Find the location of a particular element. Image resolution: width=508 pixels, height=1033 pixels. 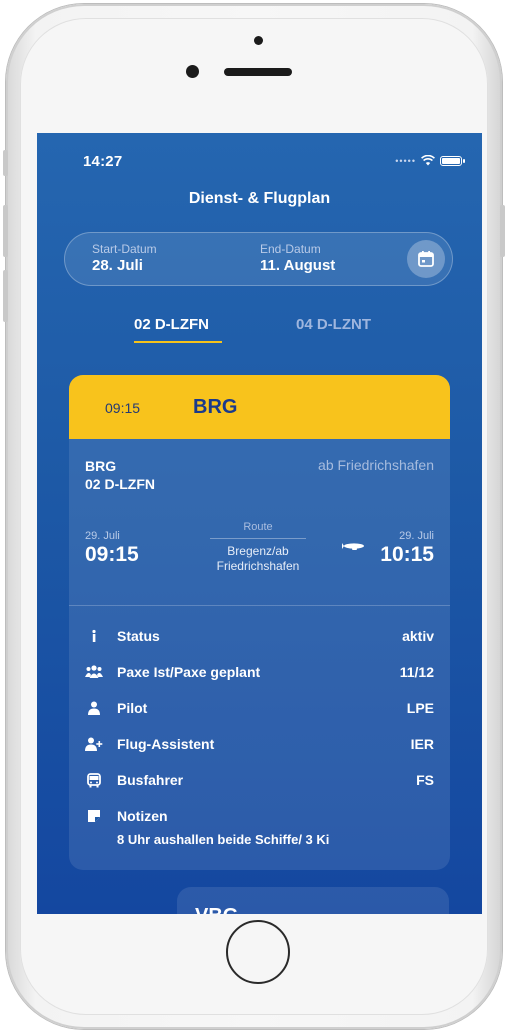

detail-row-passengers: Paxe Ist/Paxe geplant 11/12 is located at coordinates (259, 673).